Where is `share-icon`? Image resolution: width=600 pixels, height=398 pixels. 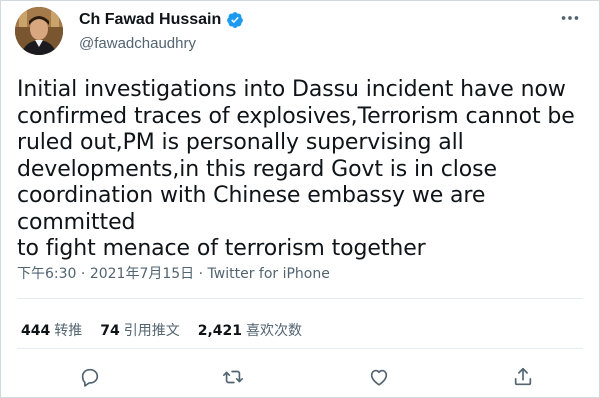
share-icon is located at coordinates (523, 376).